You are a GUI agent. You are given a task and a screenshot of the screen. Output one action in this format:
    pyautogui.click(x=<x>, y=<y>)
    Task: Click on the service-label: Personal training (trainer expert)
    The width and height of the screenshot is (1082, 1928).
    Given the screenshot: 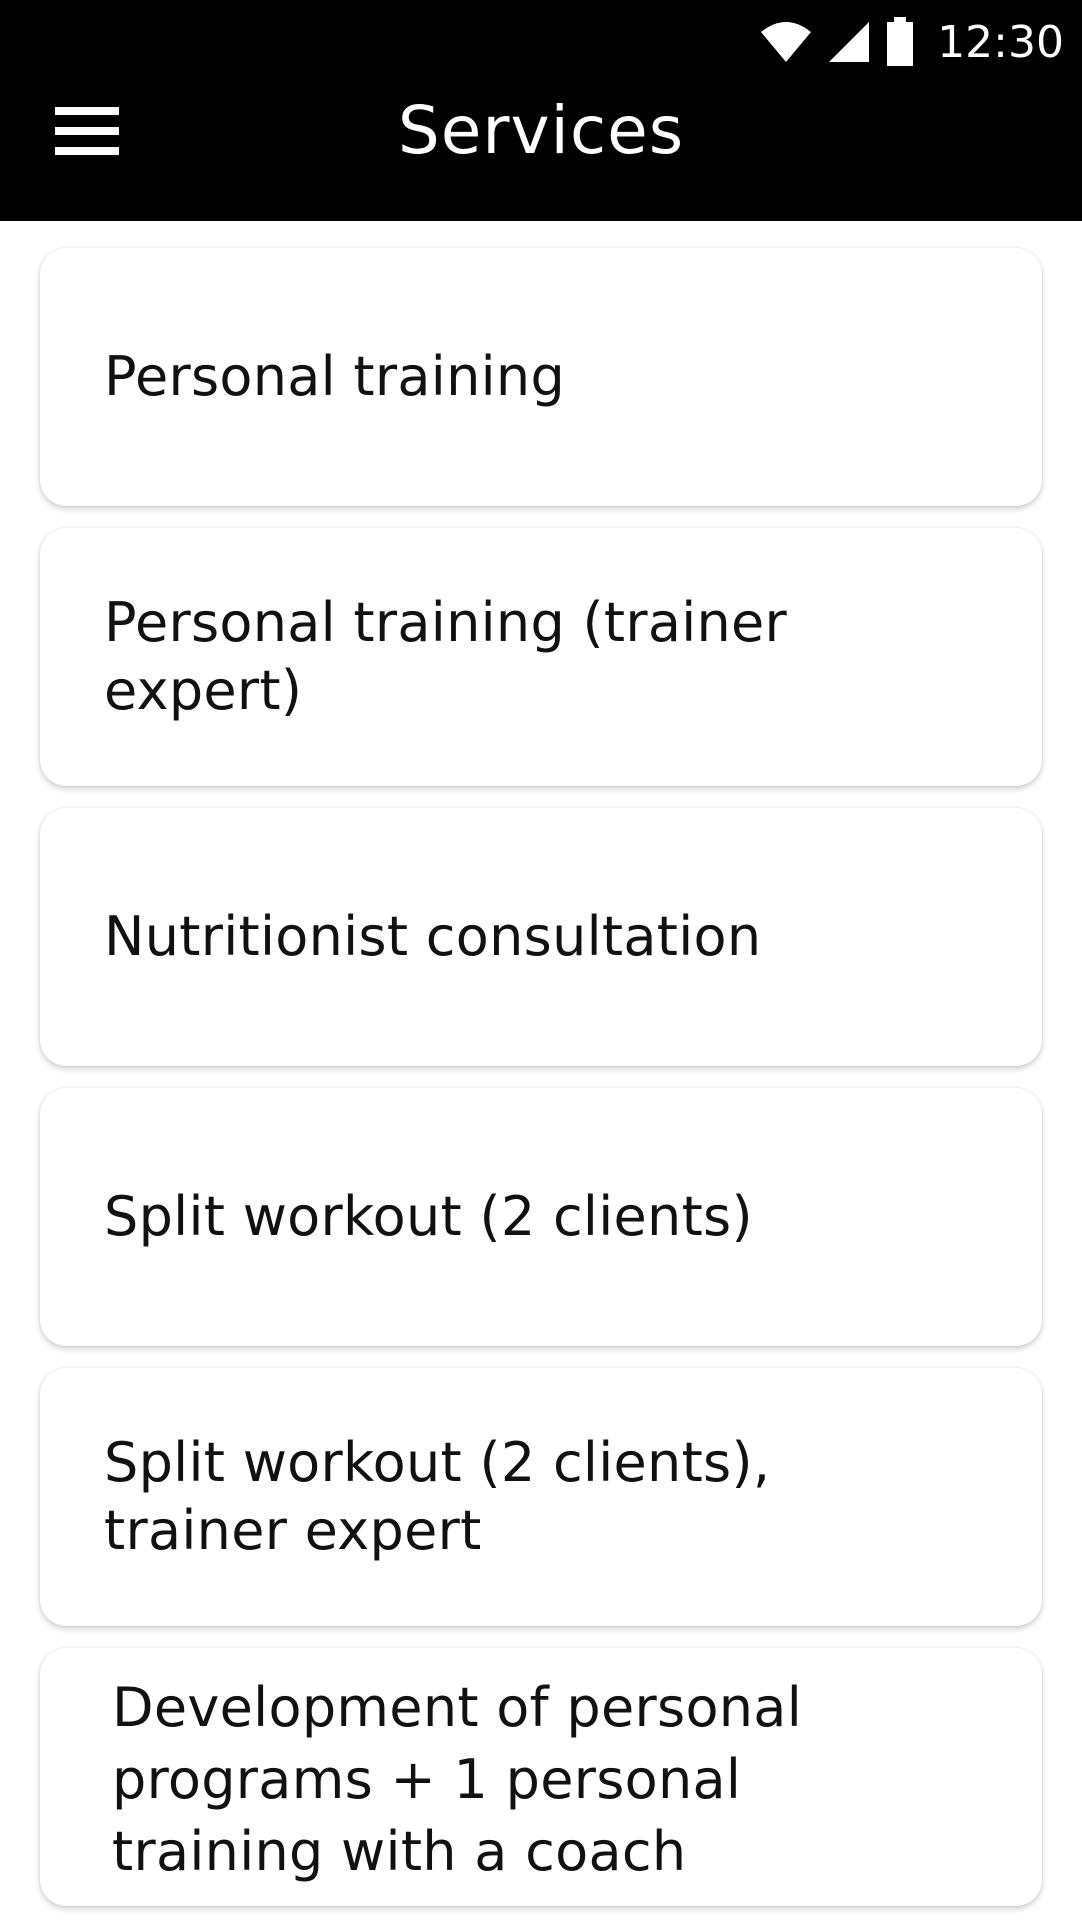 What is the action you would take?
    pyautogui.click(x=446, y=656)
    